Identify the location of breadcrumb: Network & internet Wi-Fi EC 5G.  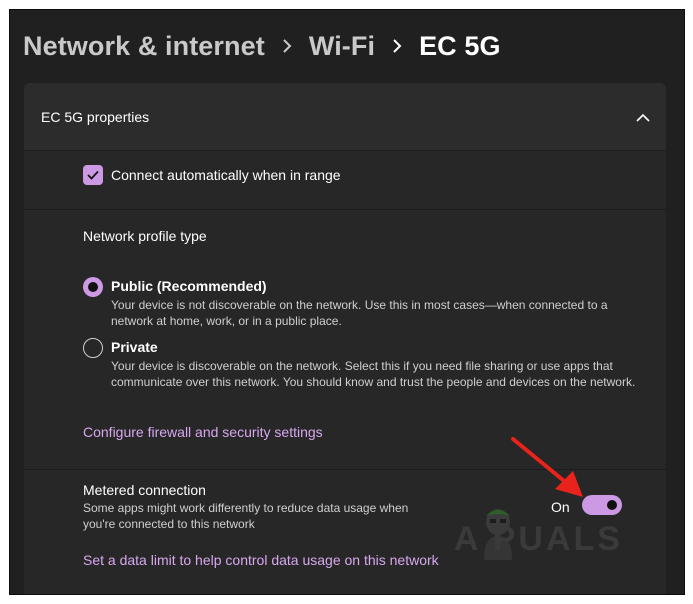
(262, 46).